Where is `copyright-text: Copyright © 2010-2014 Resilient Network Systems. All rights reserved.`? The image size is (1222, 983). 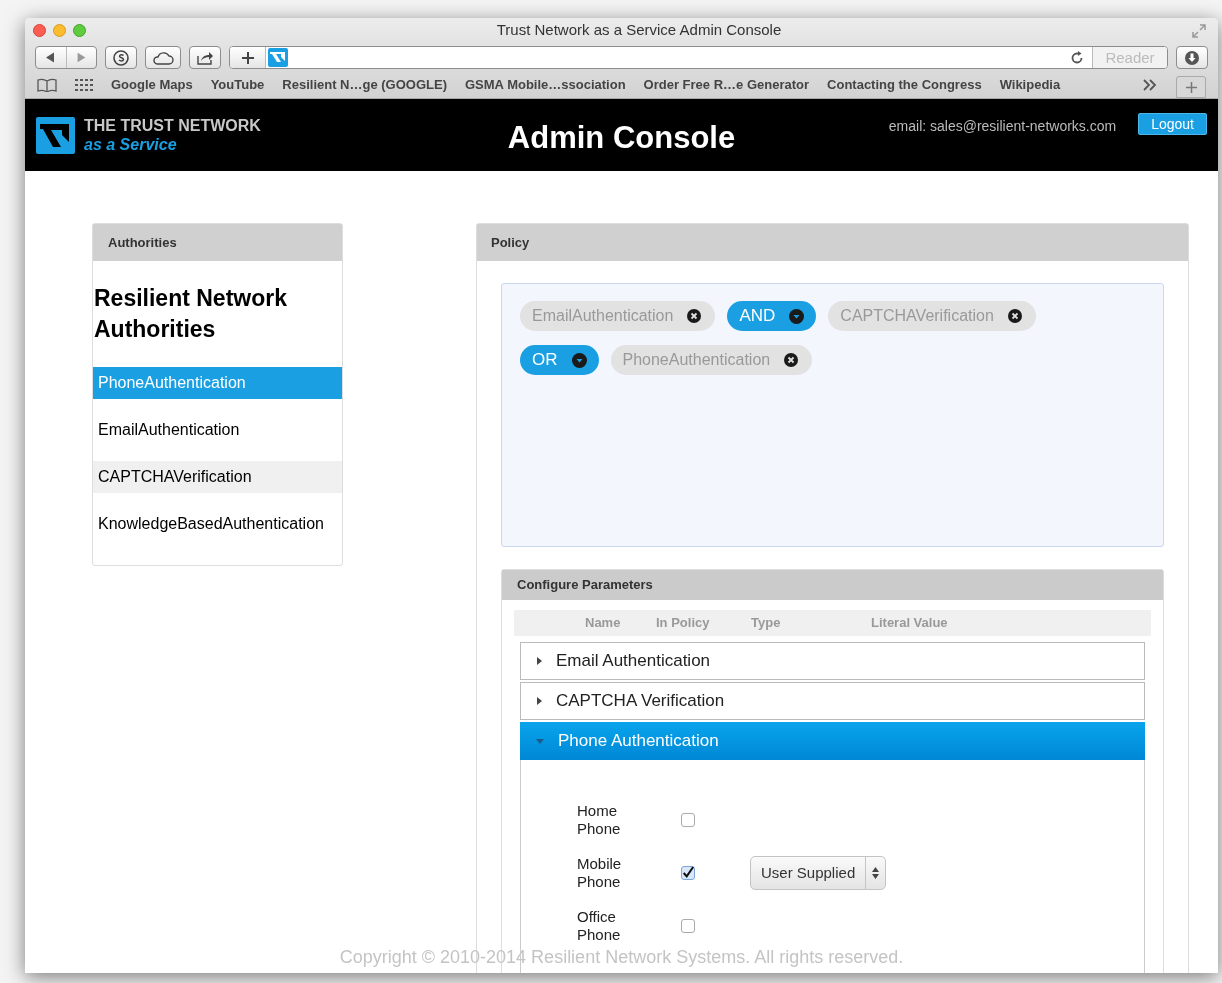
copyright-text: Copyright © 2010-2014 Resilient Network Systems. All rights reserved. is located at coordinates (621, 957).